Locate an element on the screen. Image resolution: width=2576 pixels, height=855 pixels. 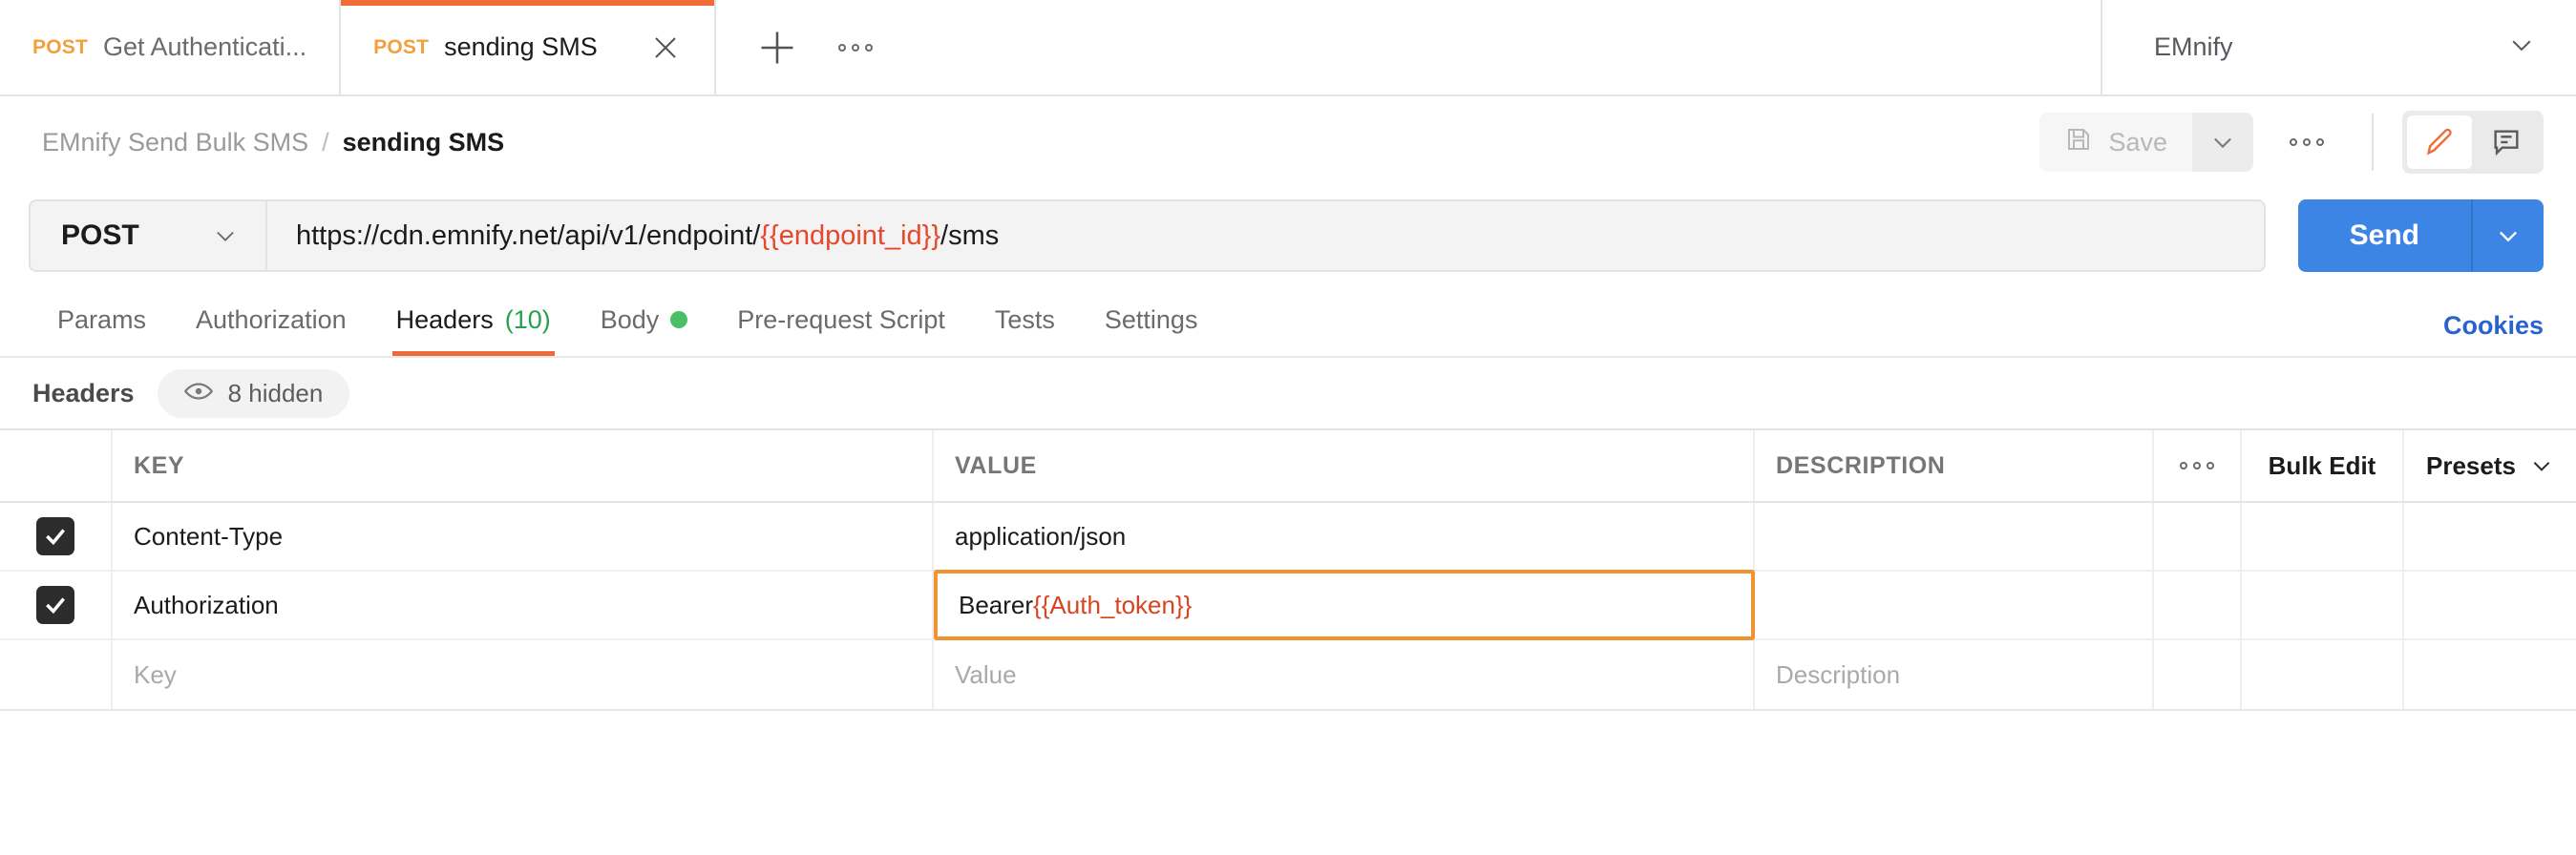
tab-title-label: sending SMS is located at coordinates (521, 46).